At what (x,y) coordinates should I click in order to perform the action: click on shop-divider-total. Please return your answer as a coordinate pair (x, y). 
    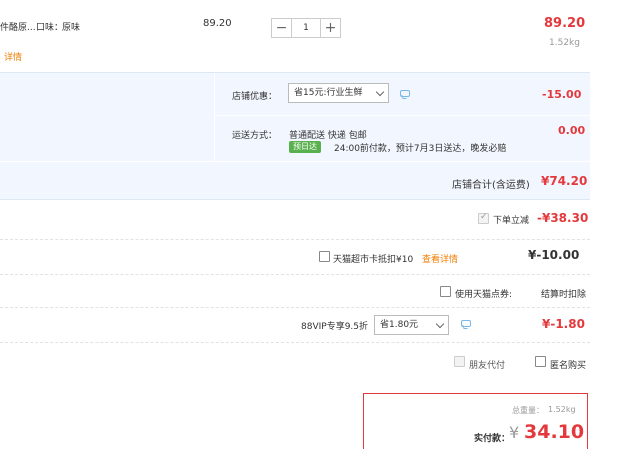
    Looking at the image, I should click on (295, 161).